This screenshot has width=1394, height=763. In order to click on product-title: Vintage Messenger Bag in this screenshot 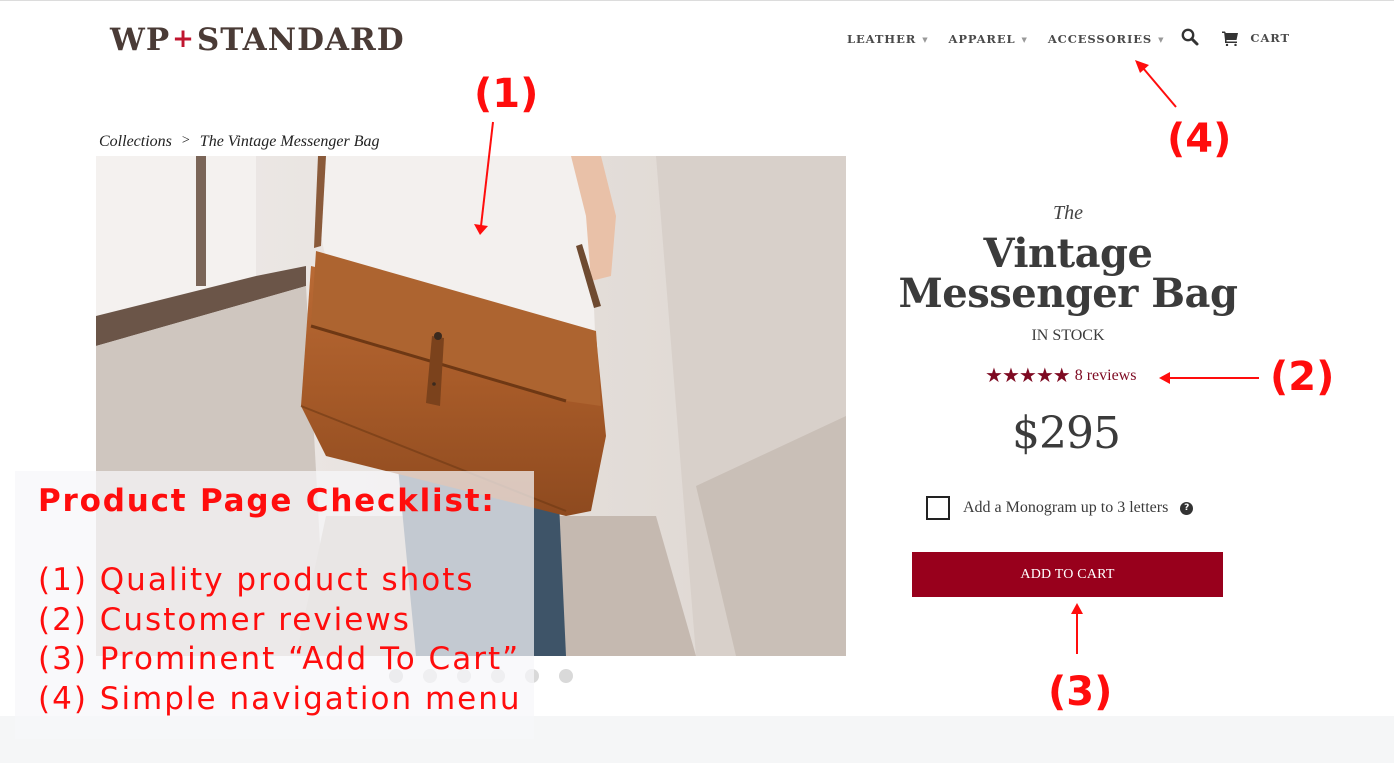, I will do `click(1068, 273)`.